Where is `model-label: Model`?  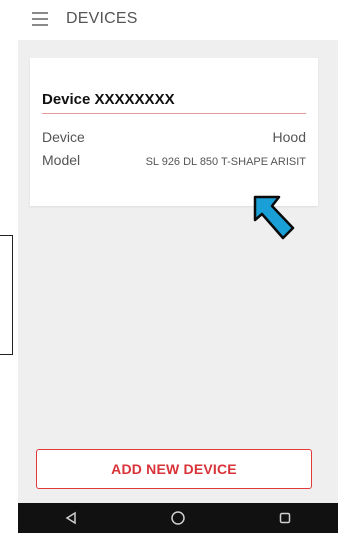
model-label: Model is located at coordinates (61, 160).